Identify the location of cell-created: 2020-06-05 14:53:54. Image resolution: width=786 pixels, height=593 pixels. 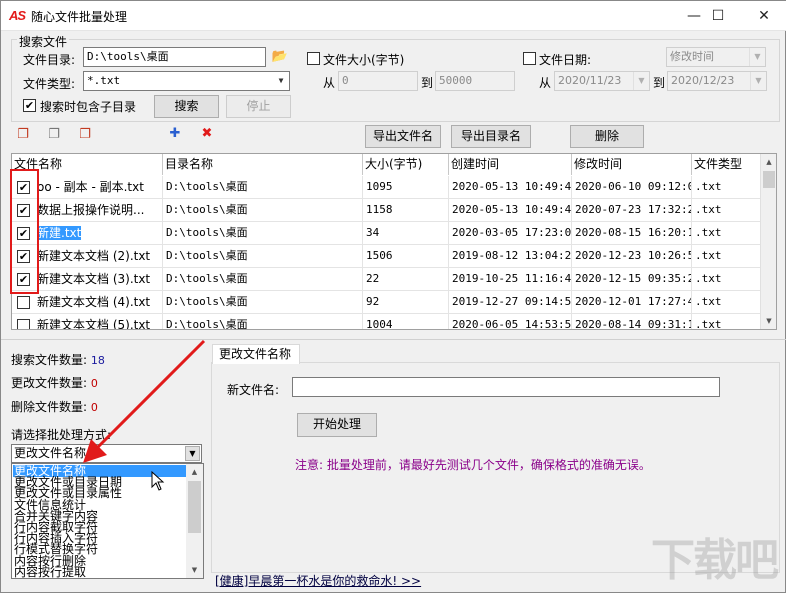
(510, 322).